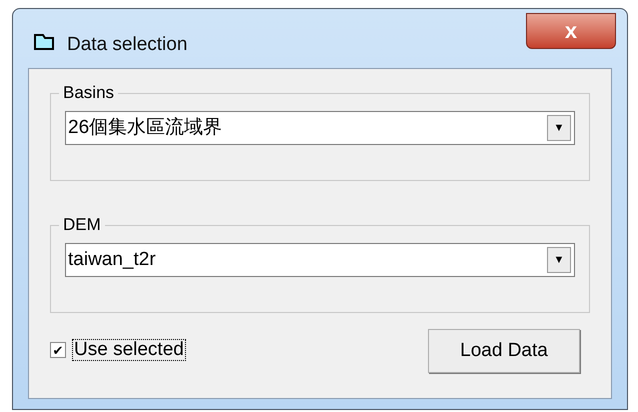 This screenshot has width=638, height=412. What do you see at coordinates (112, 260) in the screenshot?
I see `dropdown-value: taiwan_t2r` at bounding box center [112, 260].